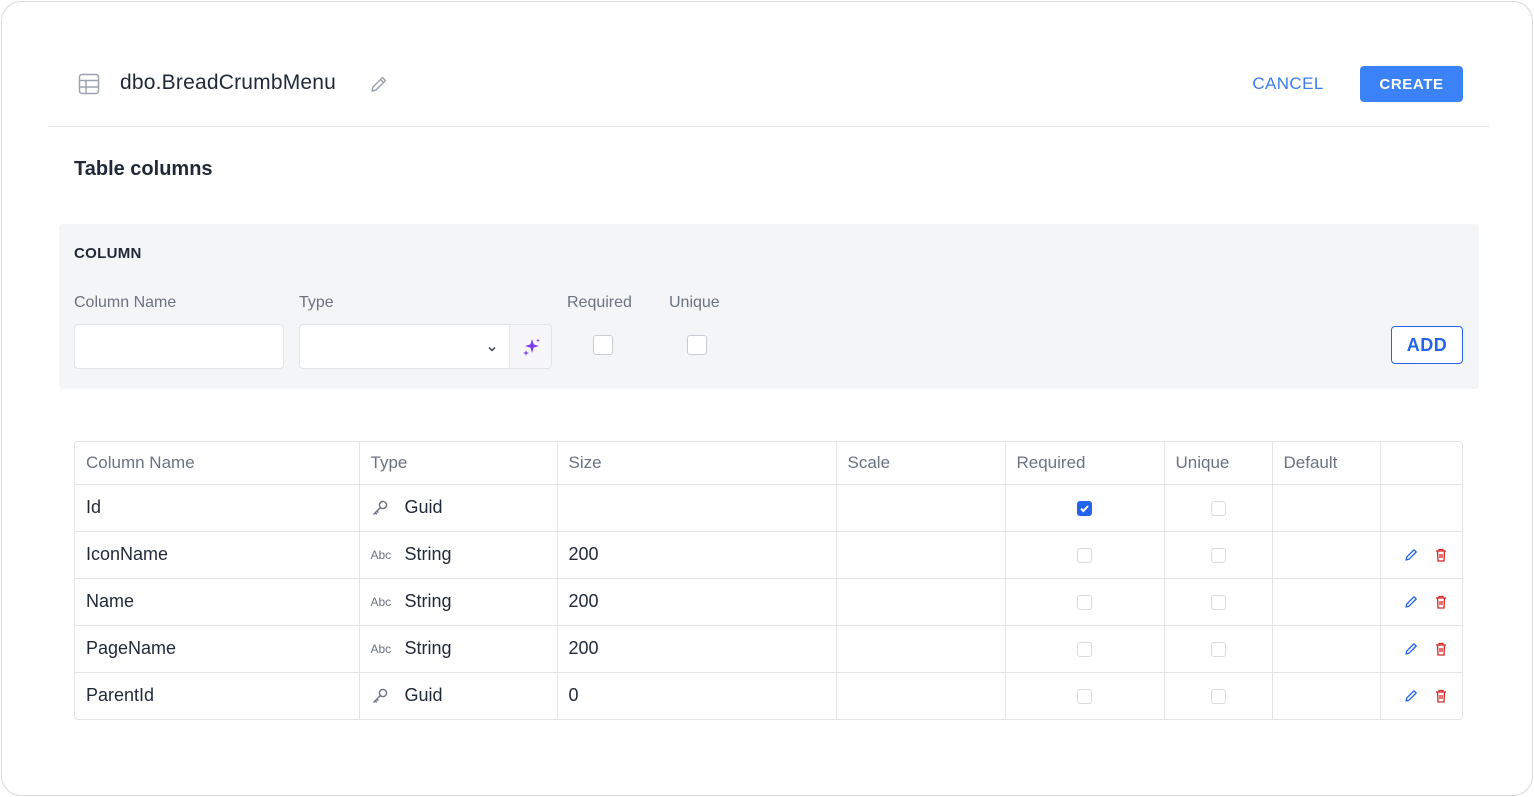 The width and height of the screenshot is (1534, 797). What do you see at coordinates (921, 463) in the screenshot?
I see `header-scale: Scale` at bounding box center [921, 463].